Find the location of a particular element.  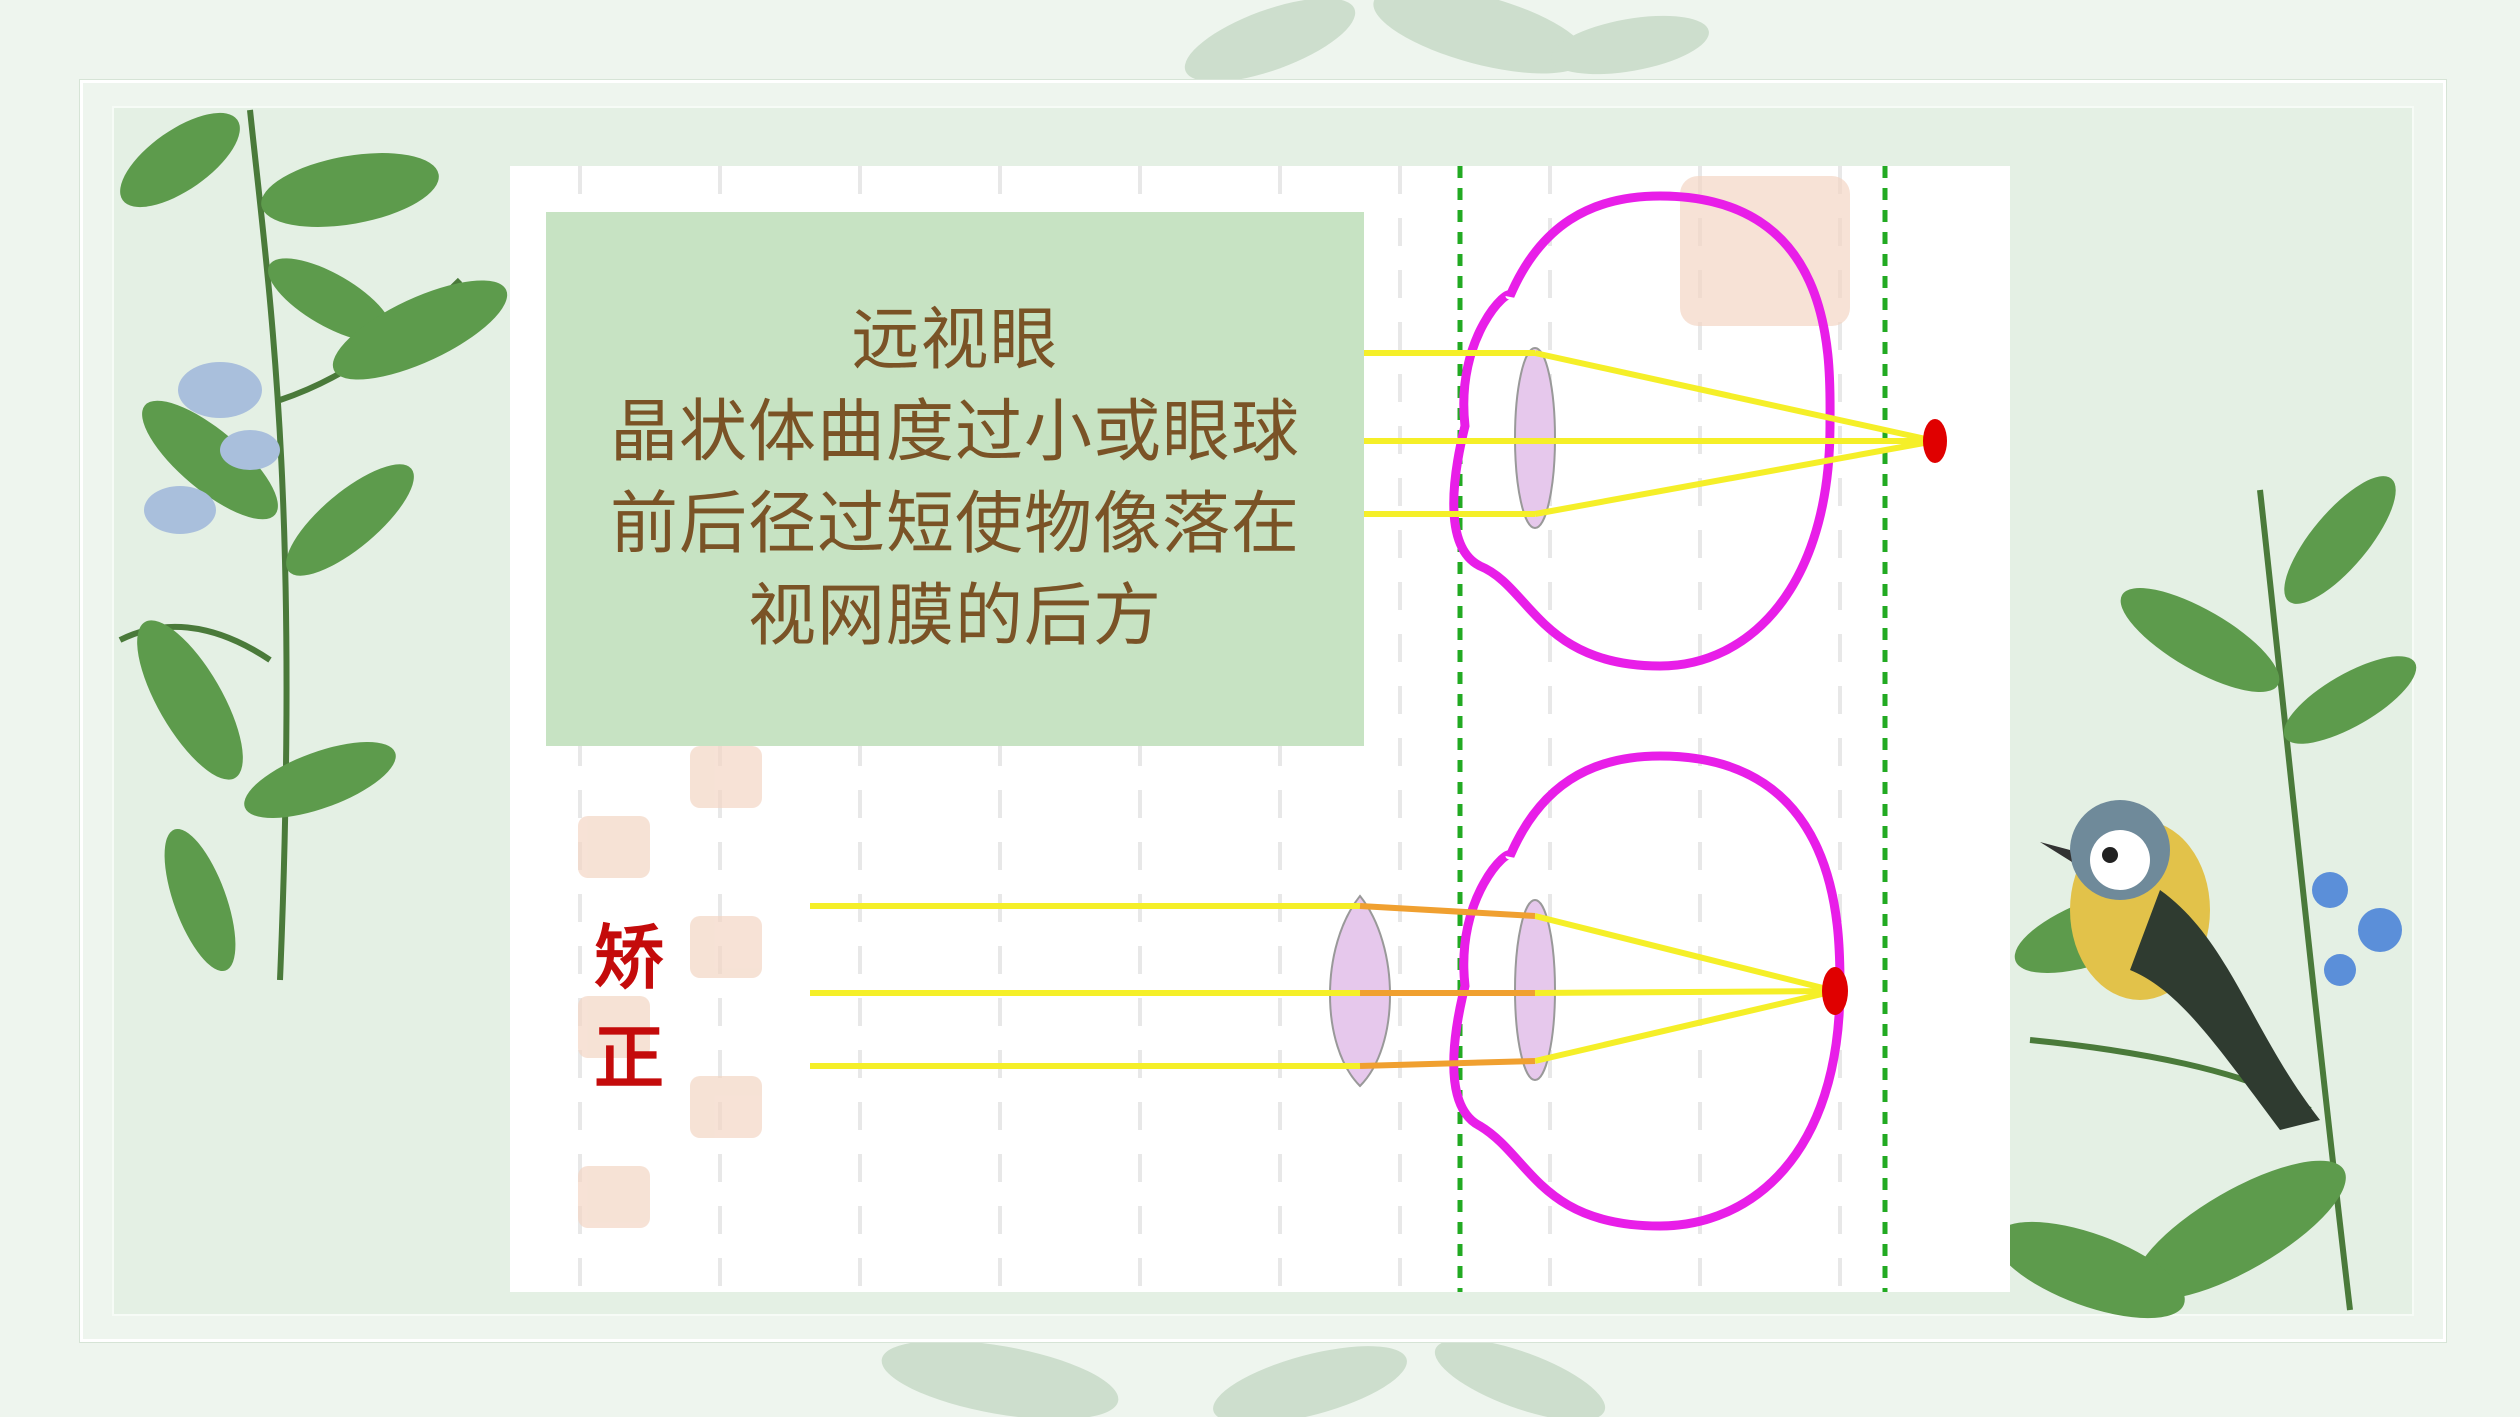

top-focus-point is located at coordinates (1935, 441).